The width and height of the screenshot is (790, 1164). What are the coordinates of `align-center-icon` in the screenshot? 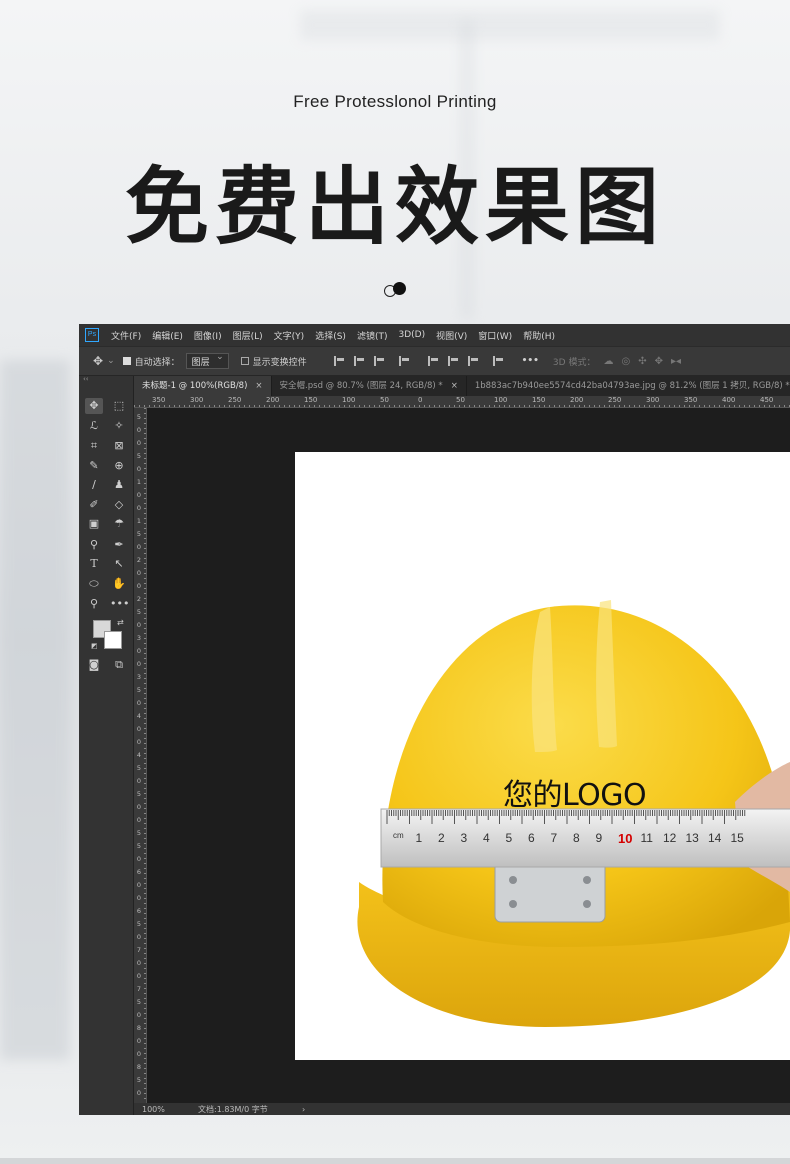 It's located at (358, 361).